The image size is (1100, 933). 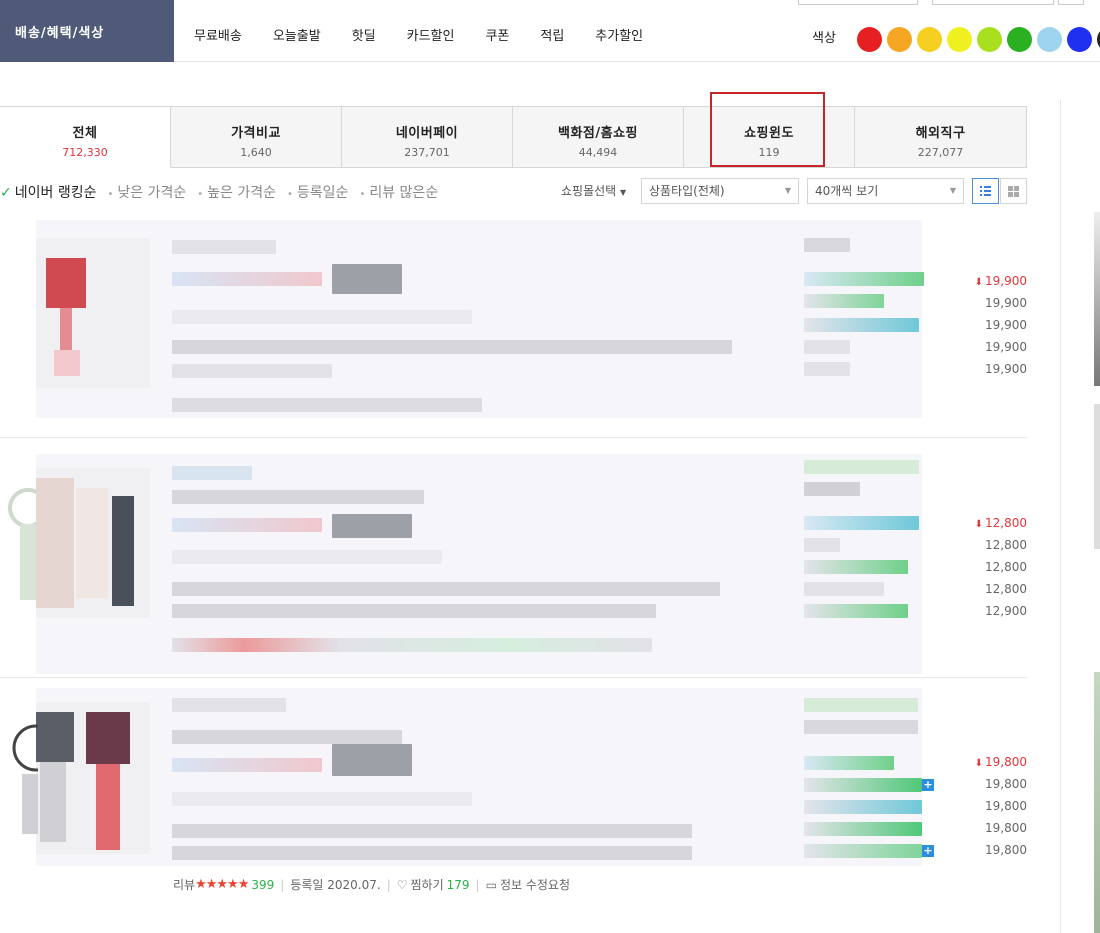 I want to click on list-view-button, so click(x=985, y=191).